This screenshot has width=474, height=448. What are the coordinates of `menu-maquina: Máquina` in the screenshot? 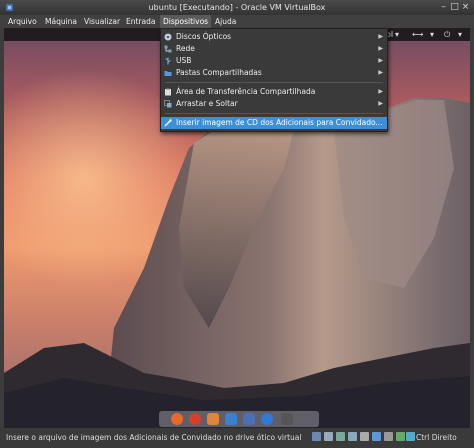 It's located at (61, 21).